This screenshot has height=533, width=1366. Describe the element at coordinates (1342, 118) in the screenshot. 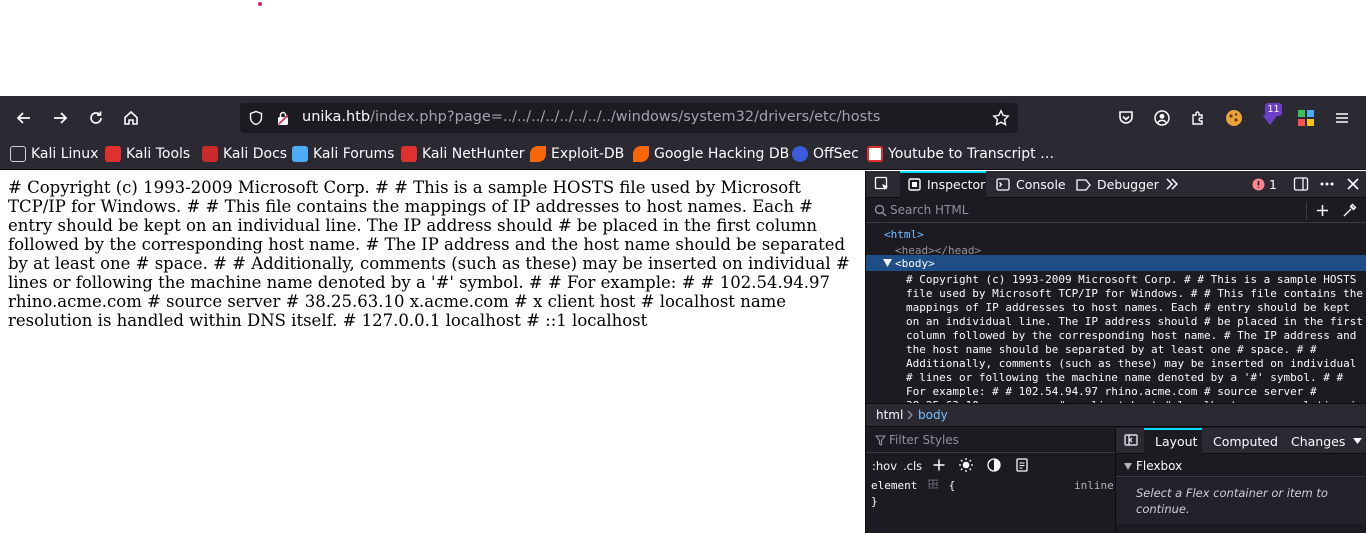

I see `menu-icon` at that location.